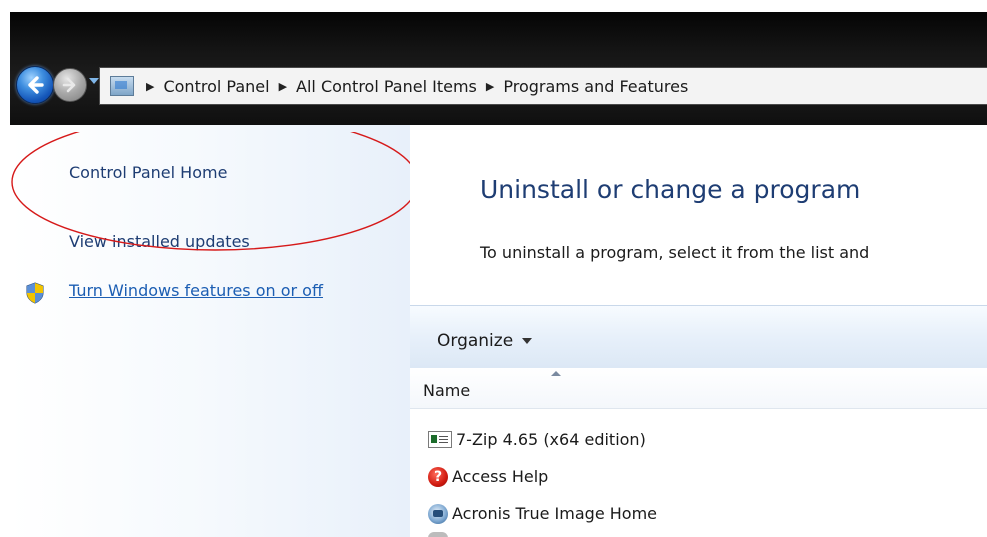 The image size is (987, 537). Describe the element at coordinates (438, 534) in the screenshot. I see `program-icon` at that location.